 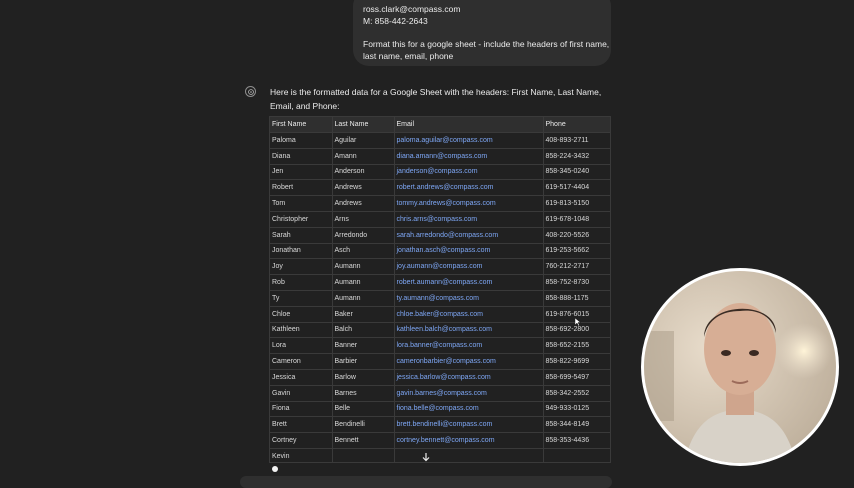 I want to click on cell-email: brett.bendinelli@compass.com, so click(x=469, y=425).